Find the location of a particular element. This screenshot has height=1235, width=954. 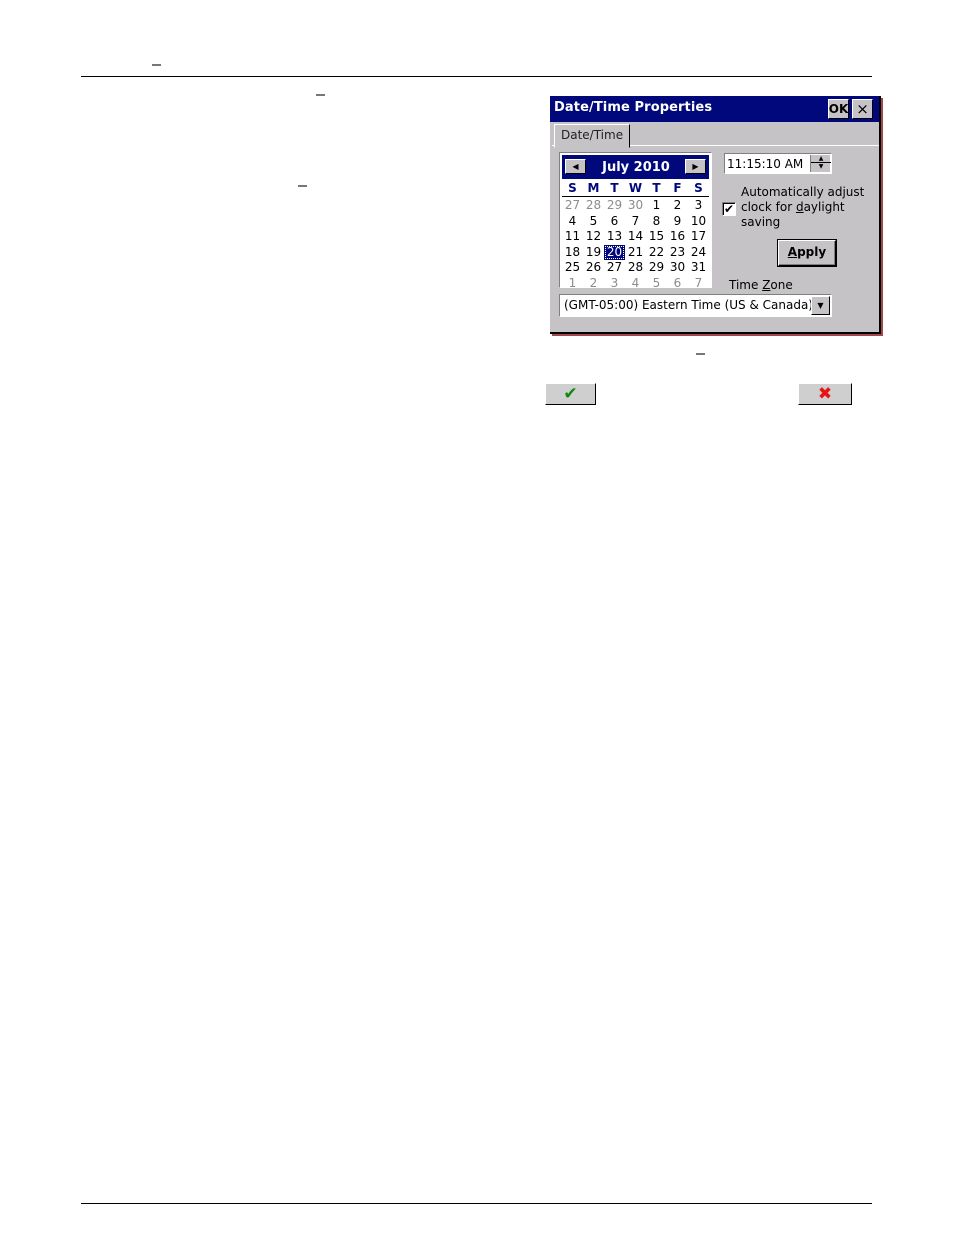

calendar-day: 19 is located at coordinates (593, 253).